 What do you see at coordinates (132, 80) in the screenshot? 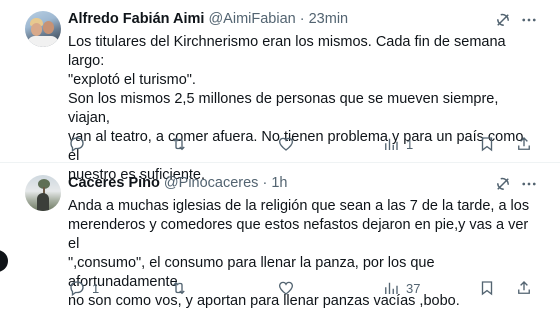
I see `tweet-text-line: "explotó el turismo".` at bounding box center [132, 80].